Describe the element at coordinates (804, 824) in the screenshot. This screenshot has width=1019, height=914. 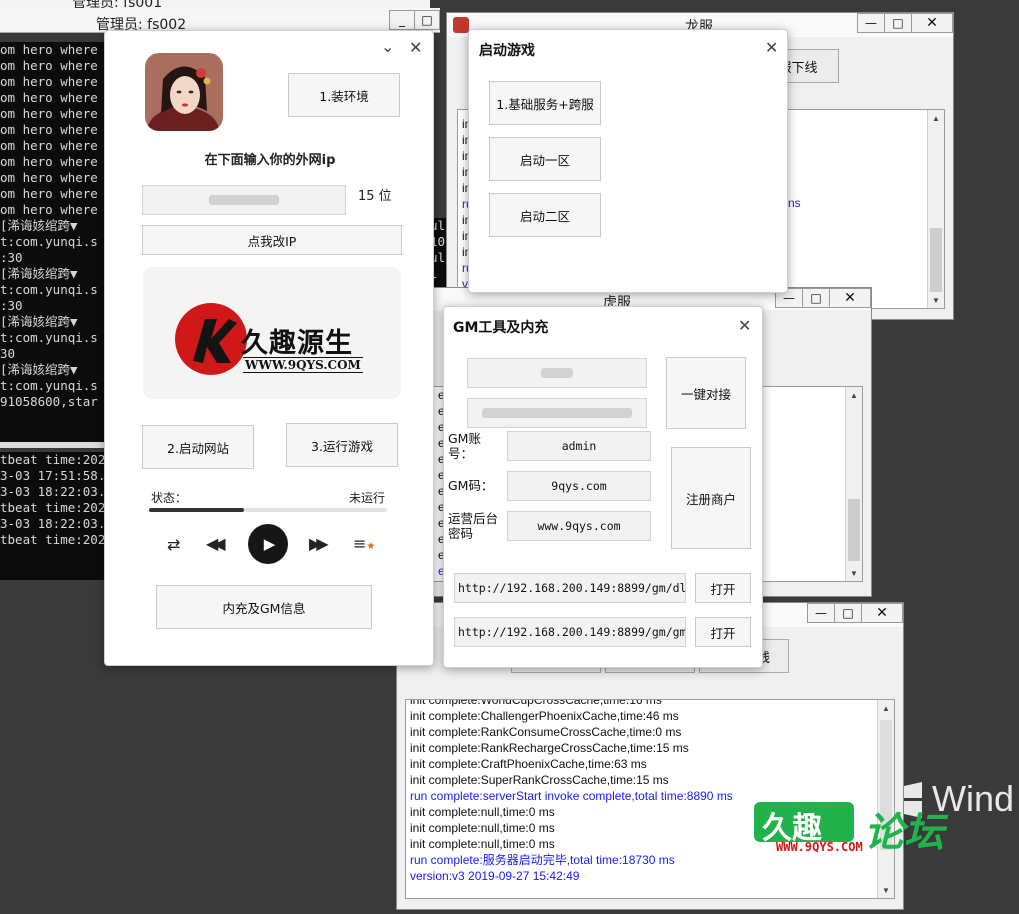
I see `forum-logo-box: 久趣` at that location.